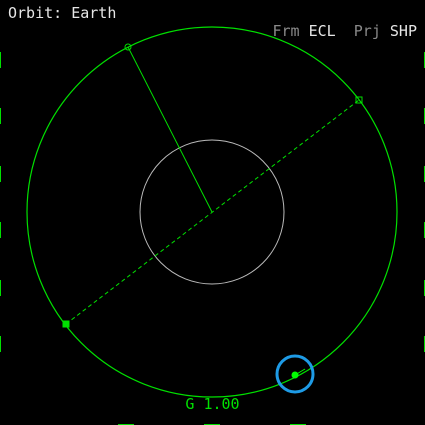 The height and width of the screenshot is (425, 425). I want to click on mfd-title: Orbit: Earth, so click(62, 13).